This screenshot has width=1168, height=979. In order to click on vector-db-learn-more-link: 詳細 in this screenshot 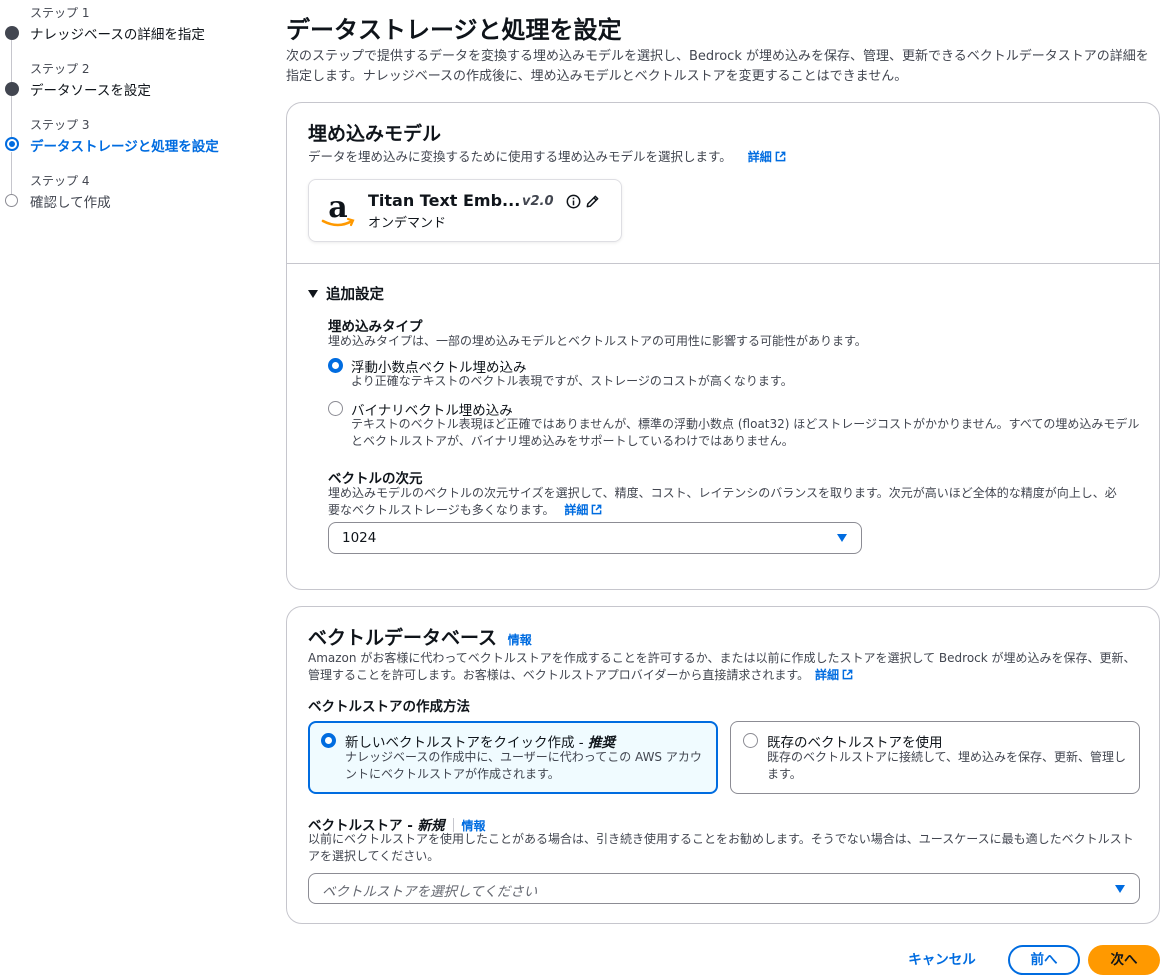, I will do `click(834, 675)`.